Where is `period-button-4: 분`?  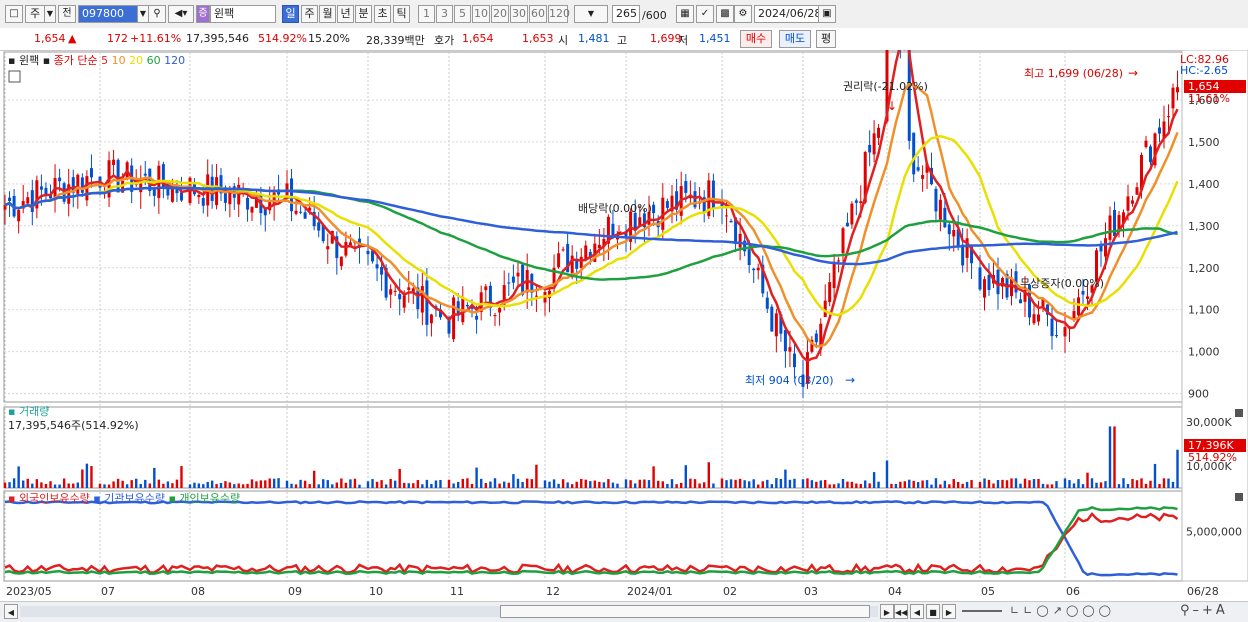
period-button-4: 분 is located at coordinates (363, 14).